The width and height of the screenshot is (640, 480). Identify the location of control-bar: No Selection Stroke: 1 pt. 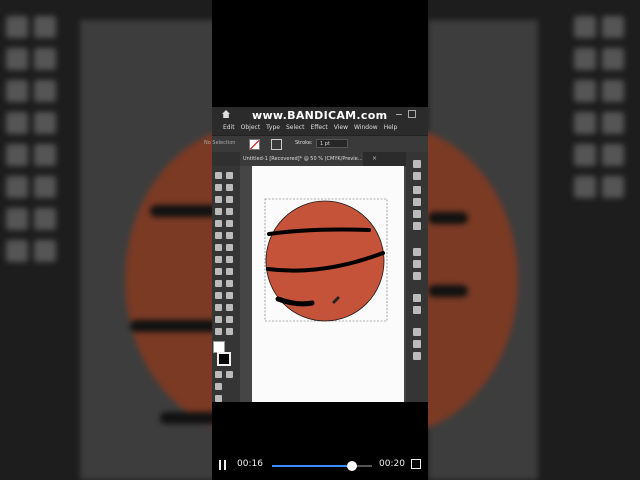
(316, 143).